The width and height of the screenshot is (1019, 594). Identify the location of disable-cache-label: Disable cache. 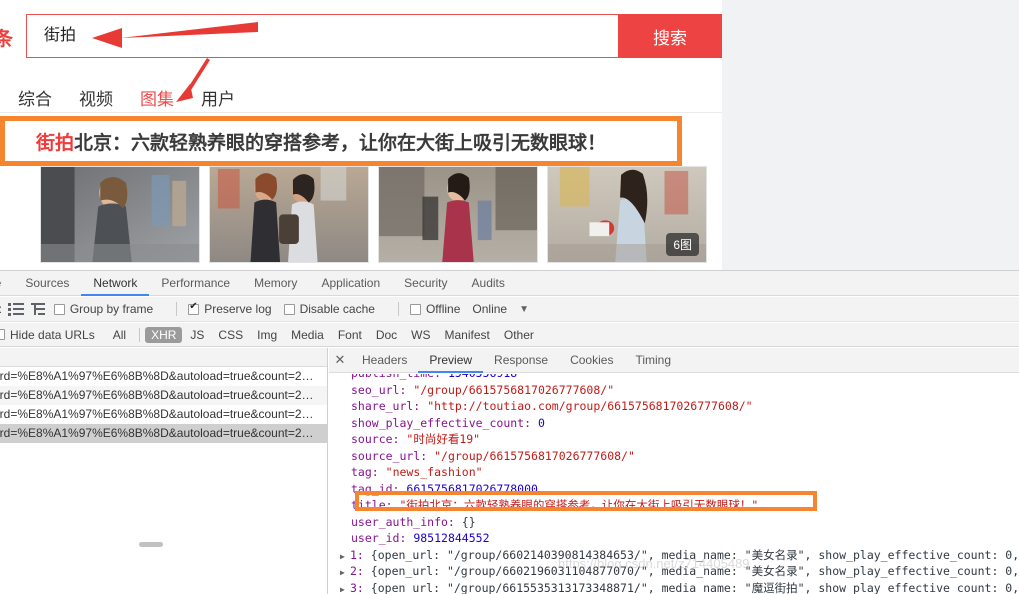
(337, 309).